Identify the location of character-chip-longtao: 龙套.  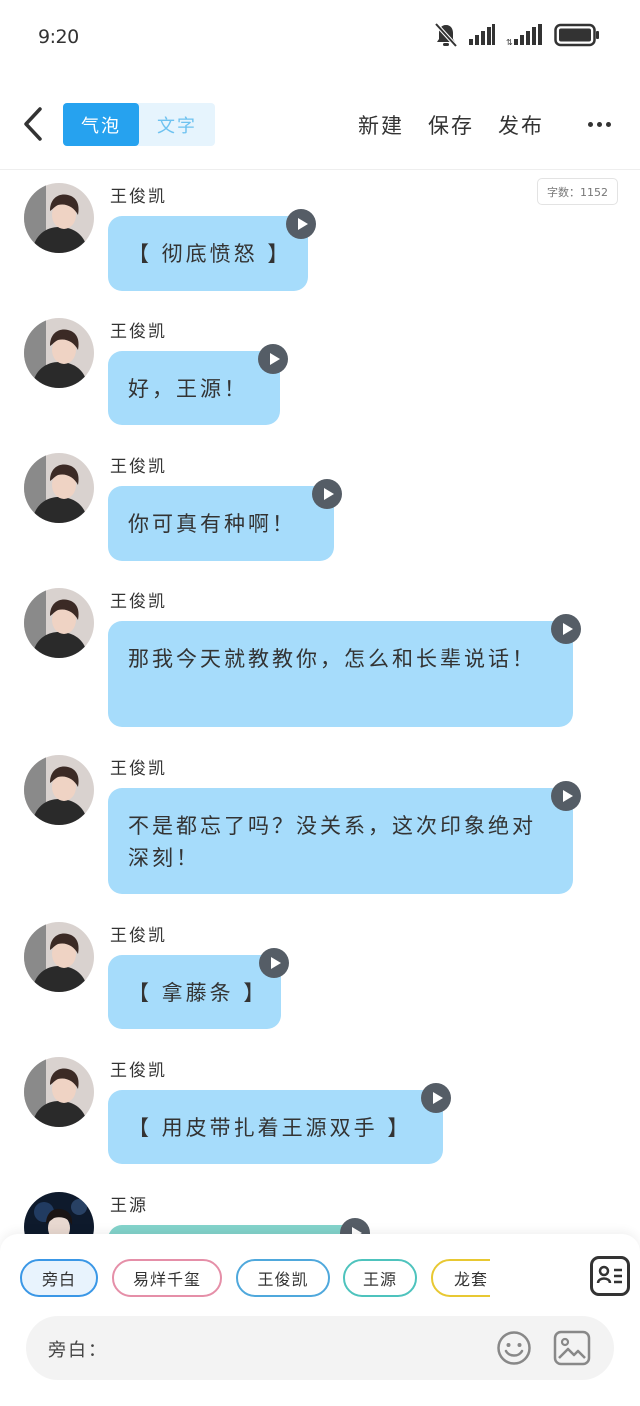
(460, 1278).